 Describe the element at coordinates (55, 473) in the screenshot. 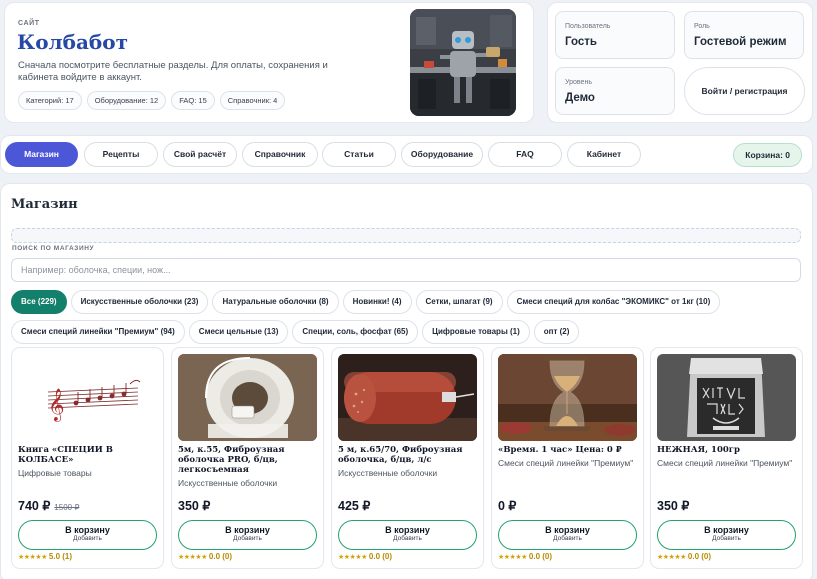

I see `product-category: Цифровые товары` at that location.